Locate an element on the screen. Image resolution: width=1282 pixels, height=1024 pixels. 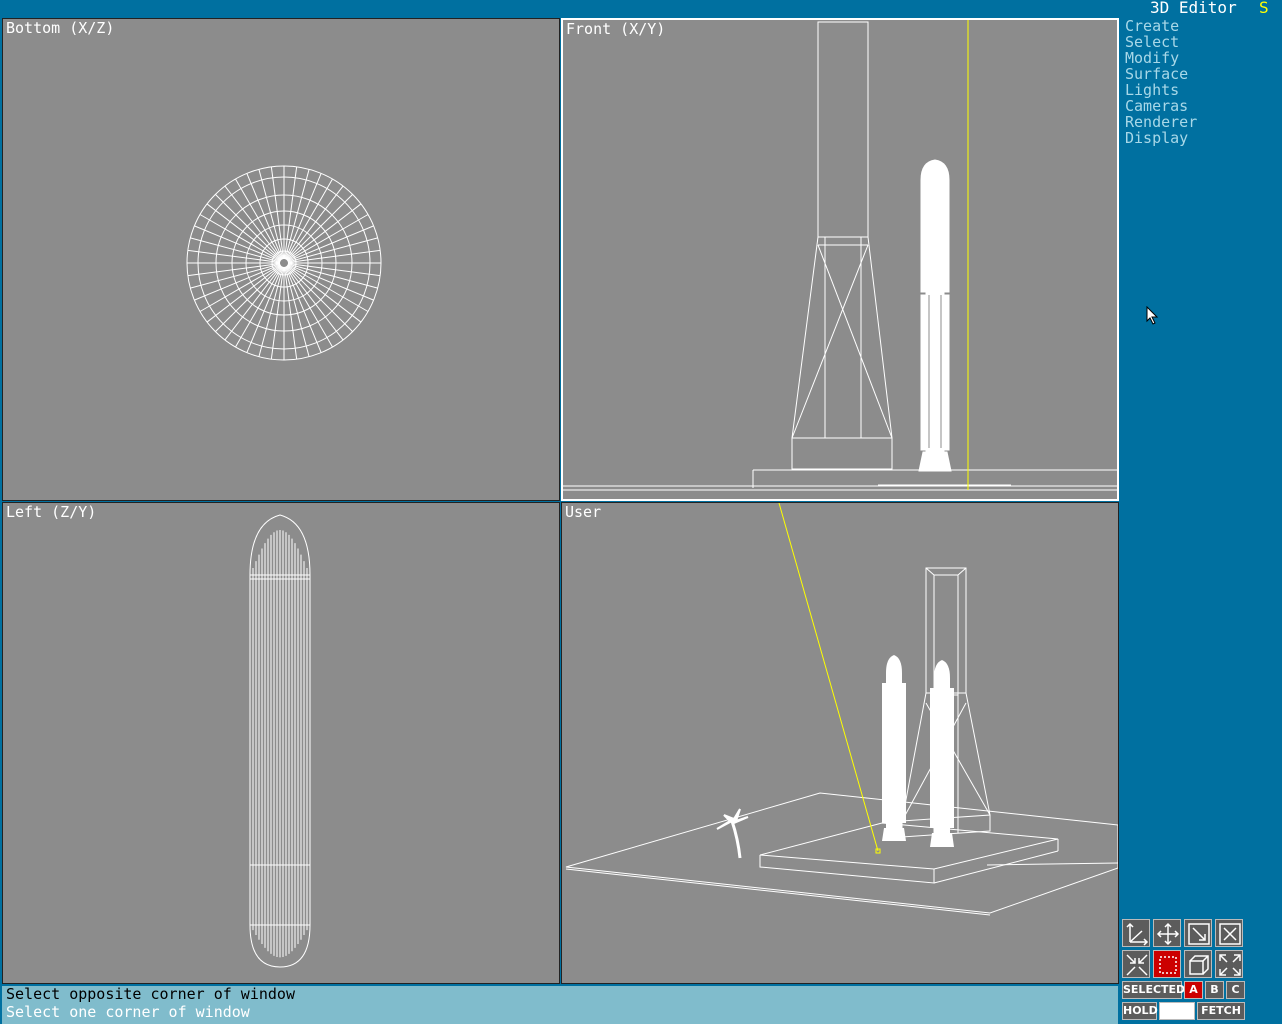
menu-item-cameras: Cameras is located at coordinates (1161, 106).